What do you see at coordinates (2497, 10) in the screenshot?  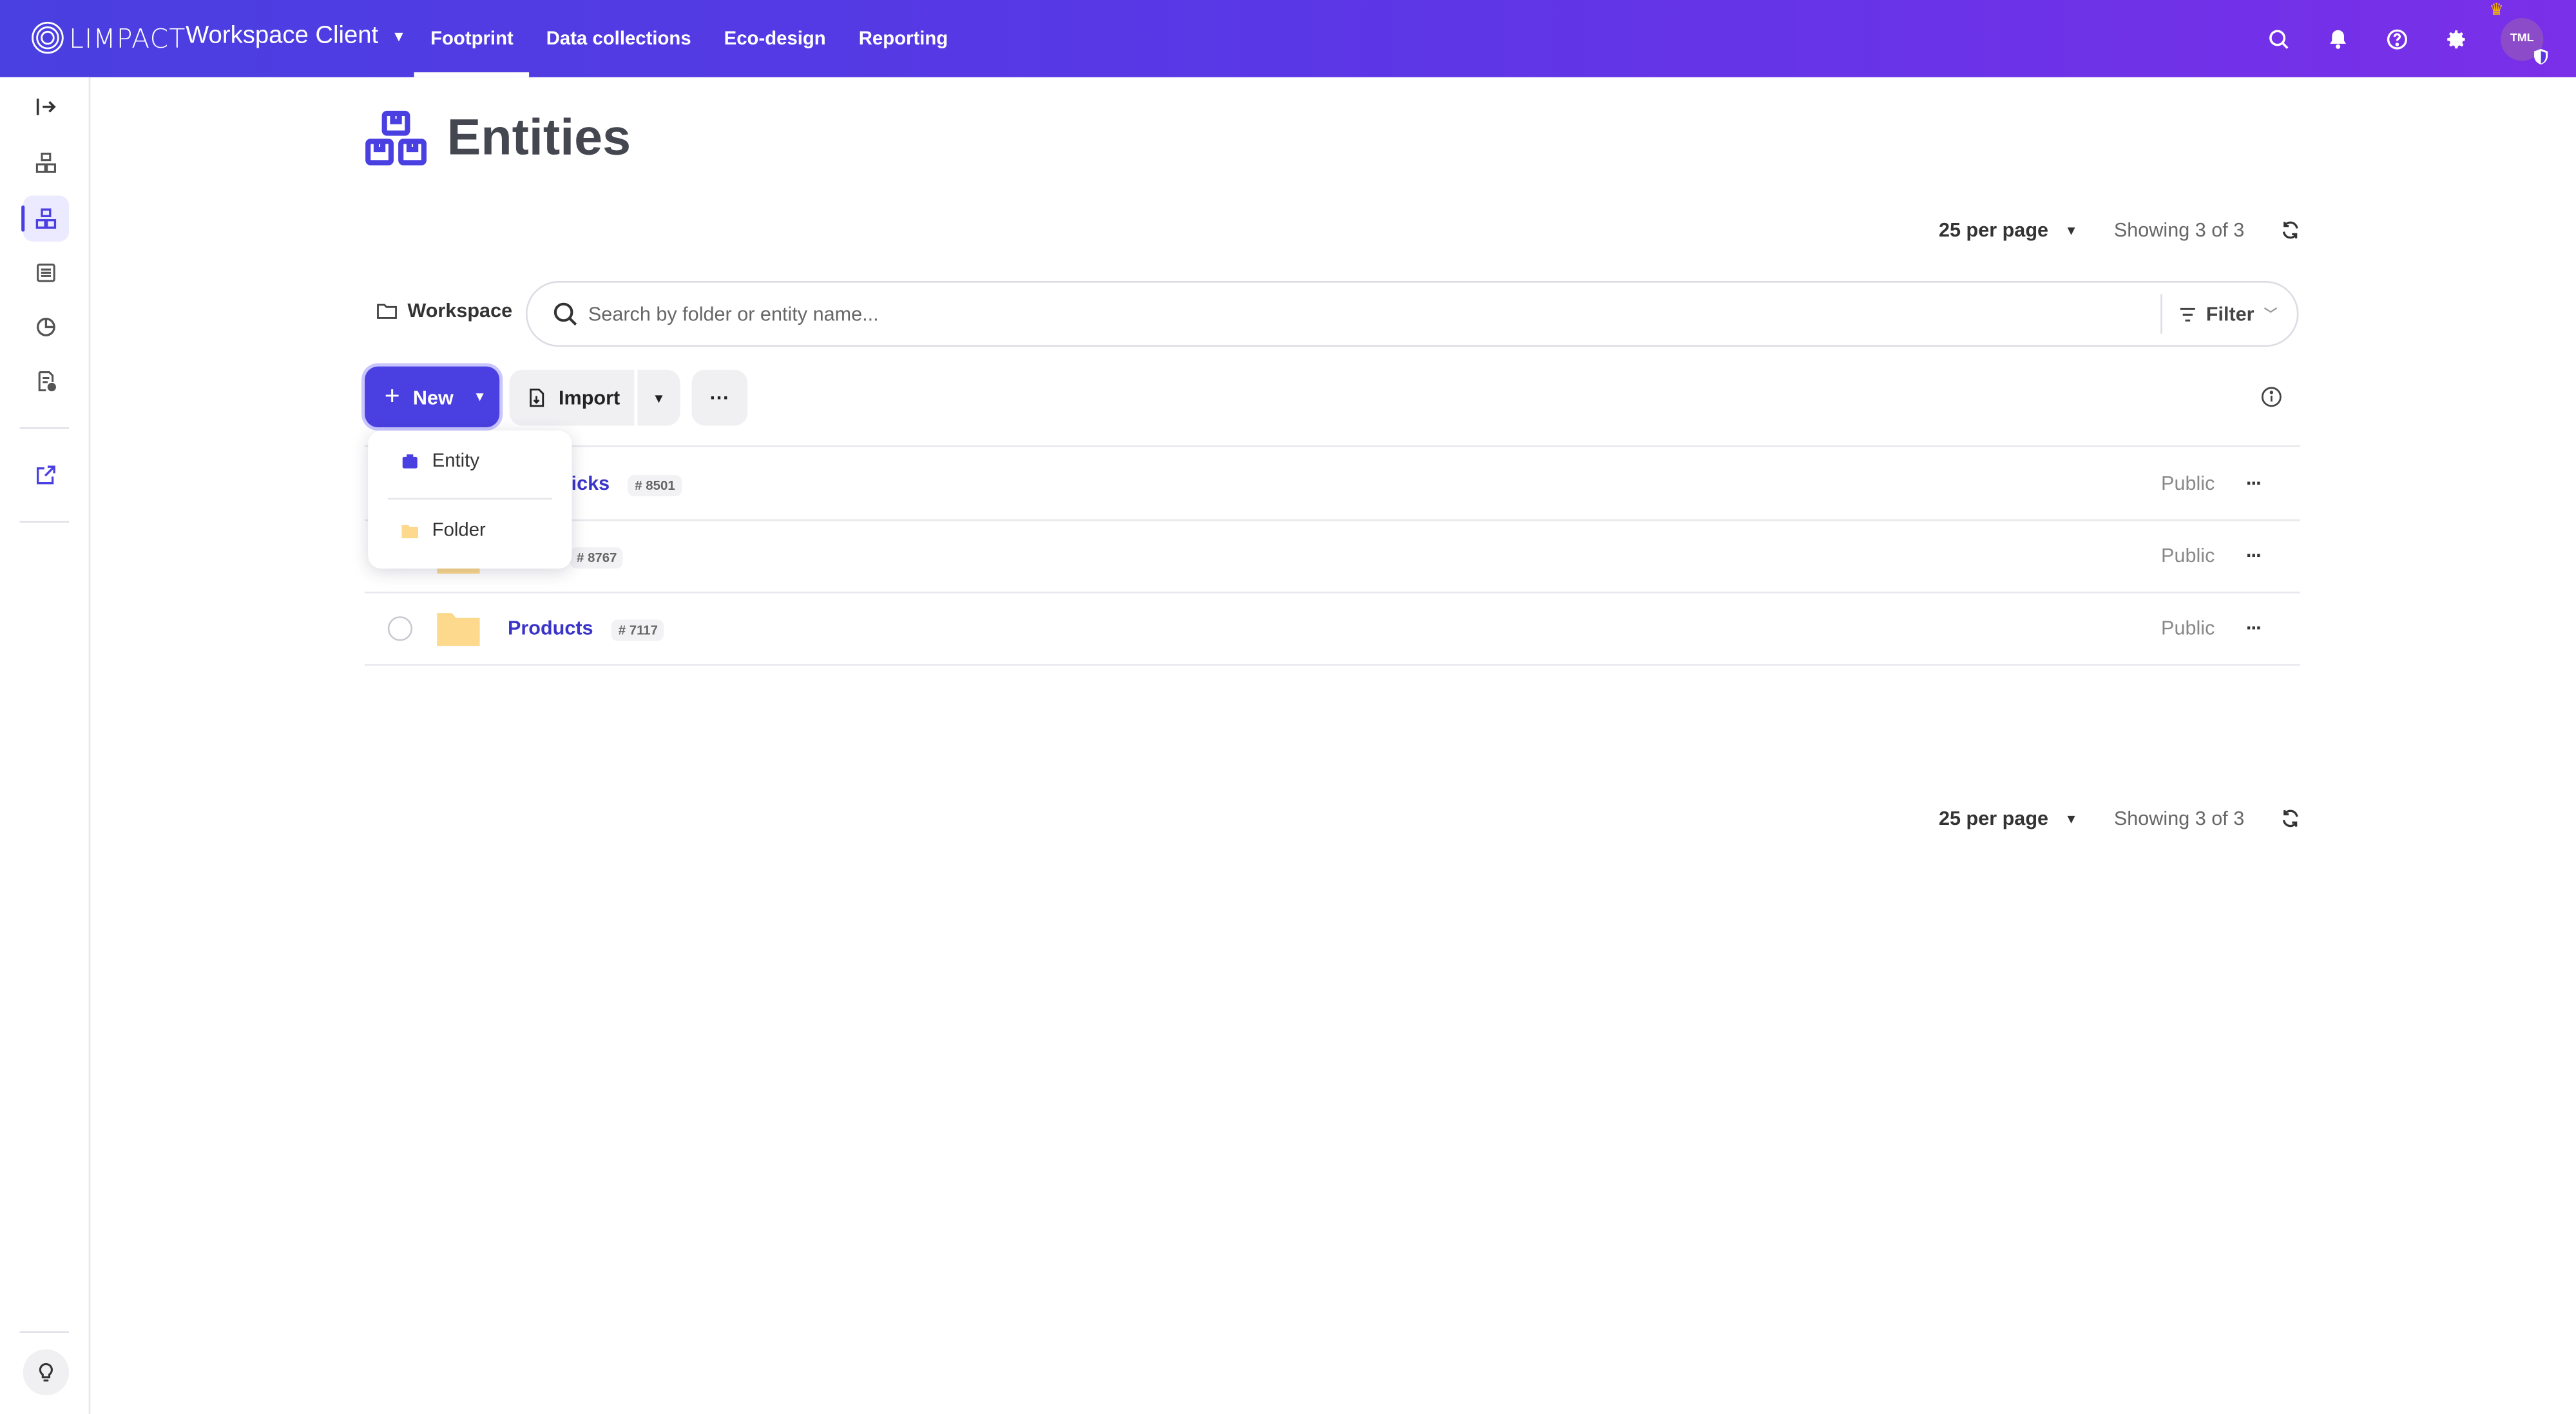 I see `crown-icon: ♛` at bounding box center [2497, 10].